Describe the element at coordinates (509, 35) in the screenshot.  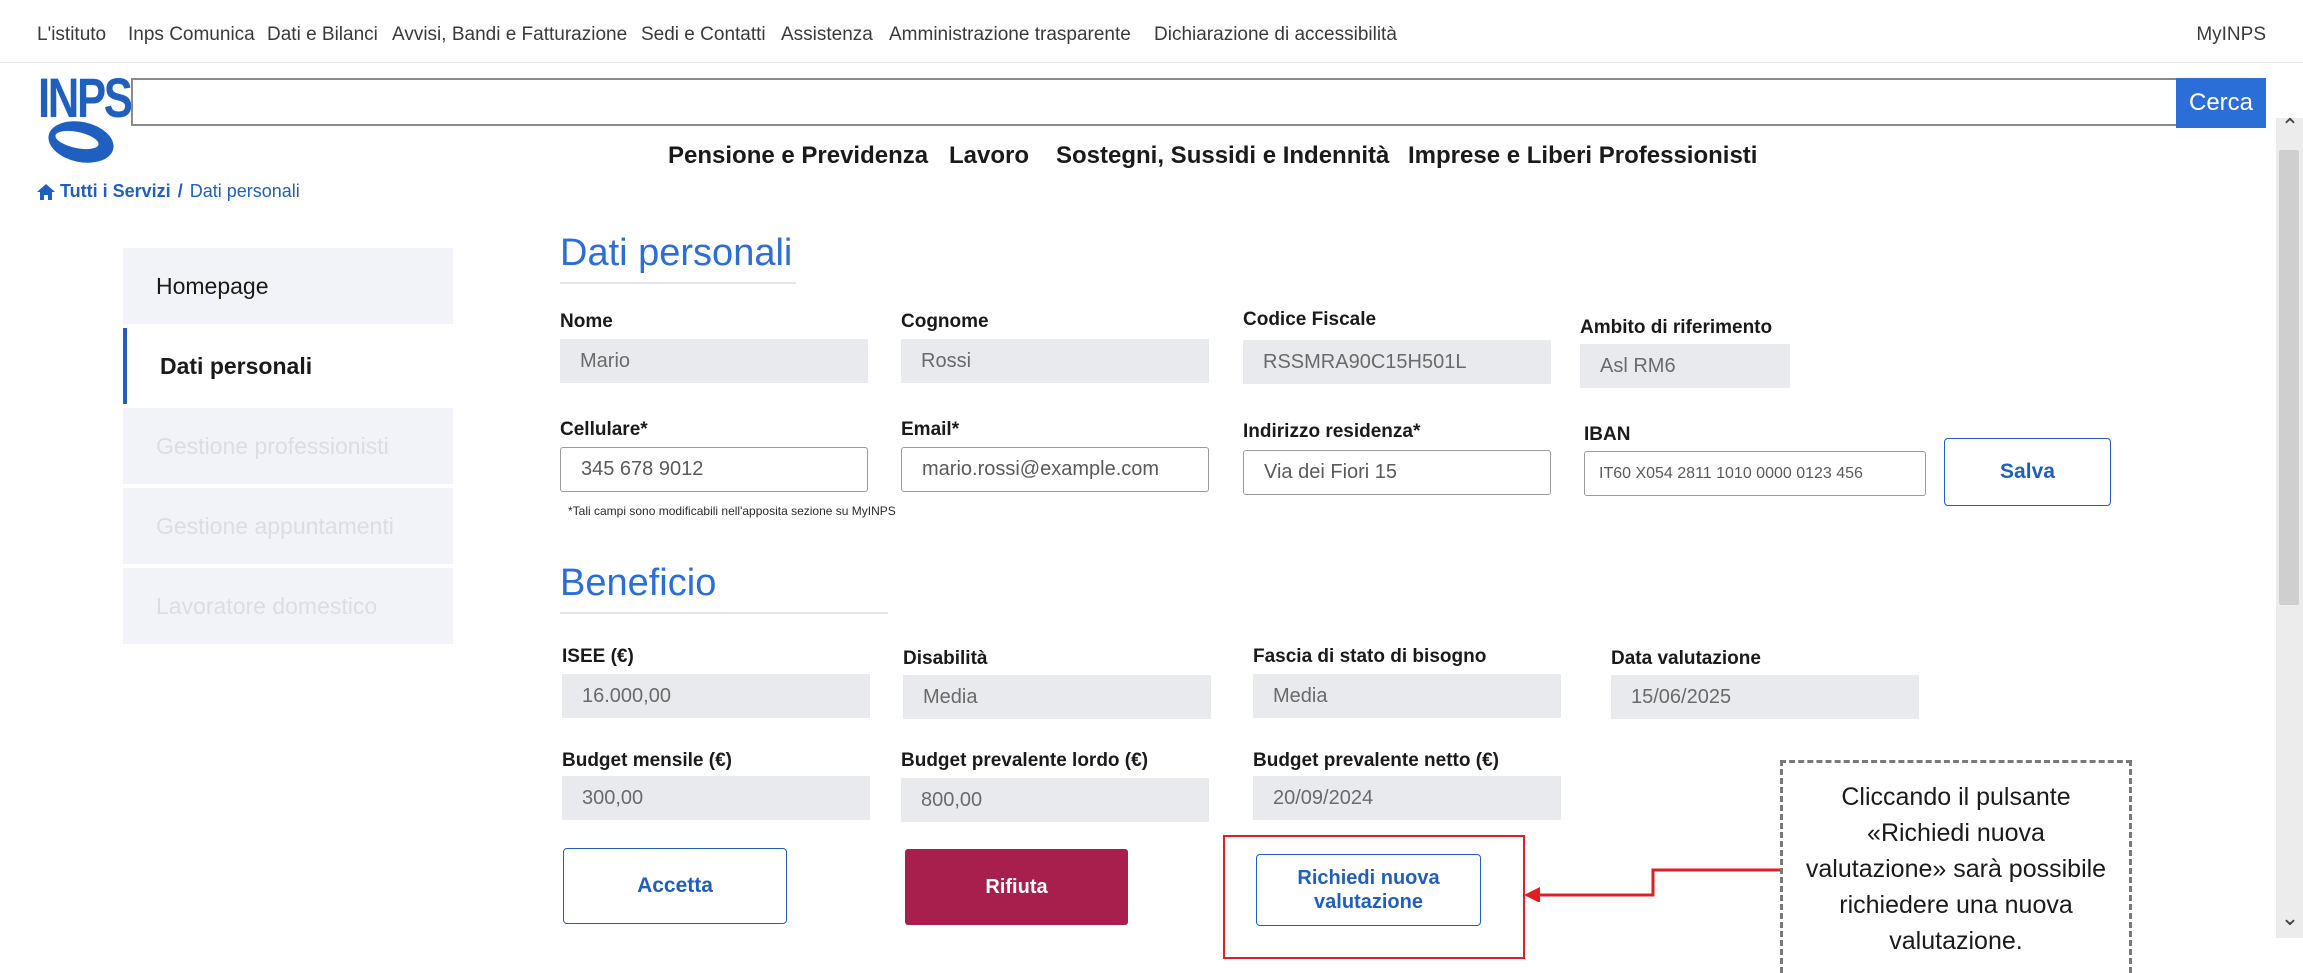
I see `topnav-link-avvisi: Avvisi, Bandi e Fatturazione` at that location.